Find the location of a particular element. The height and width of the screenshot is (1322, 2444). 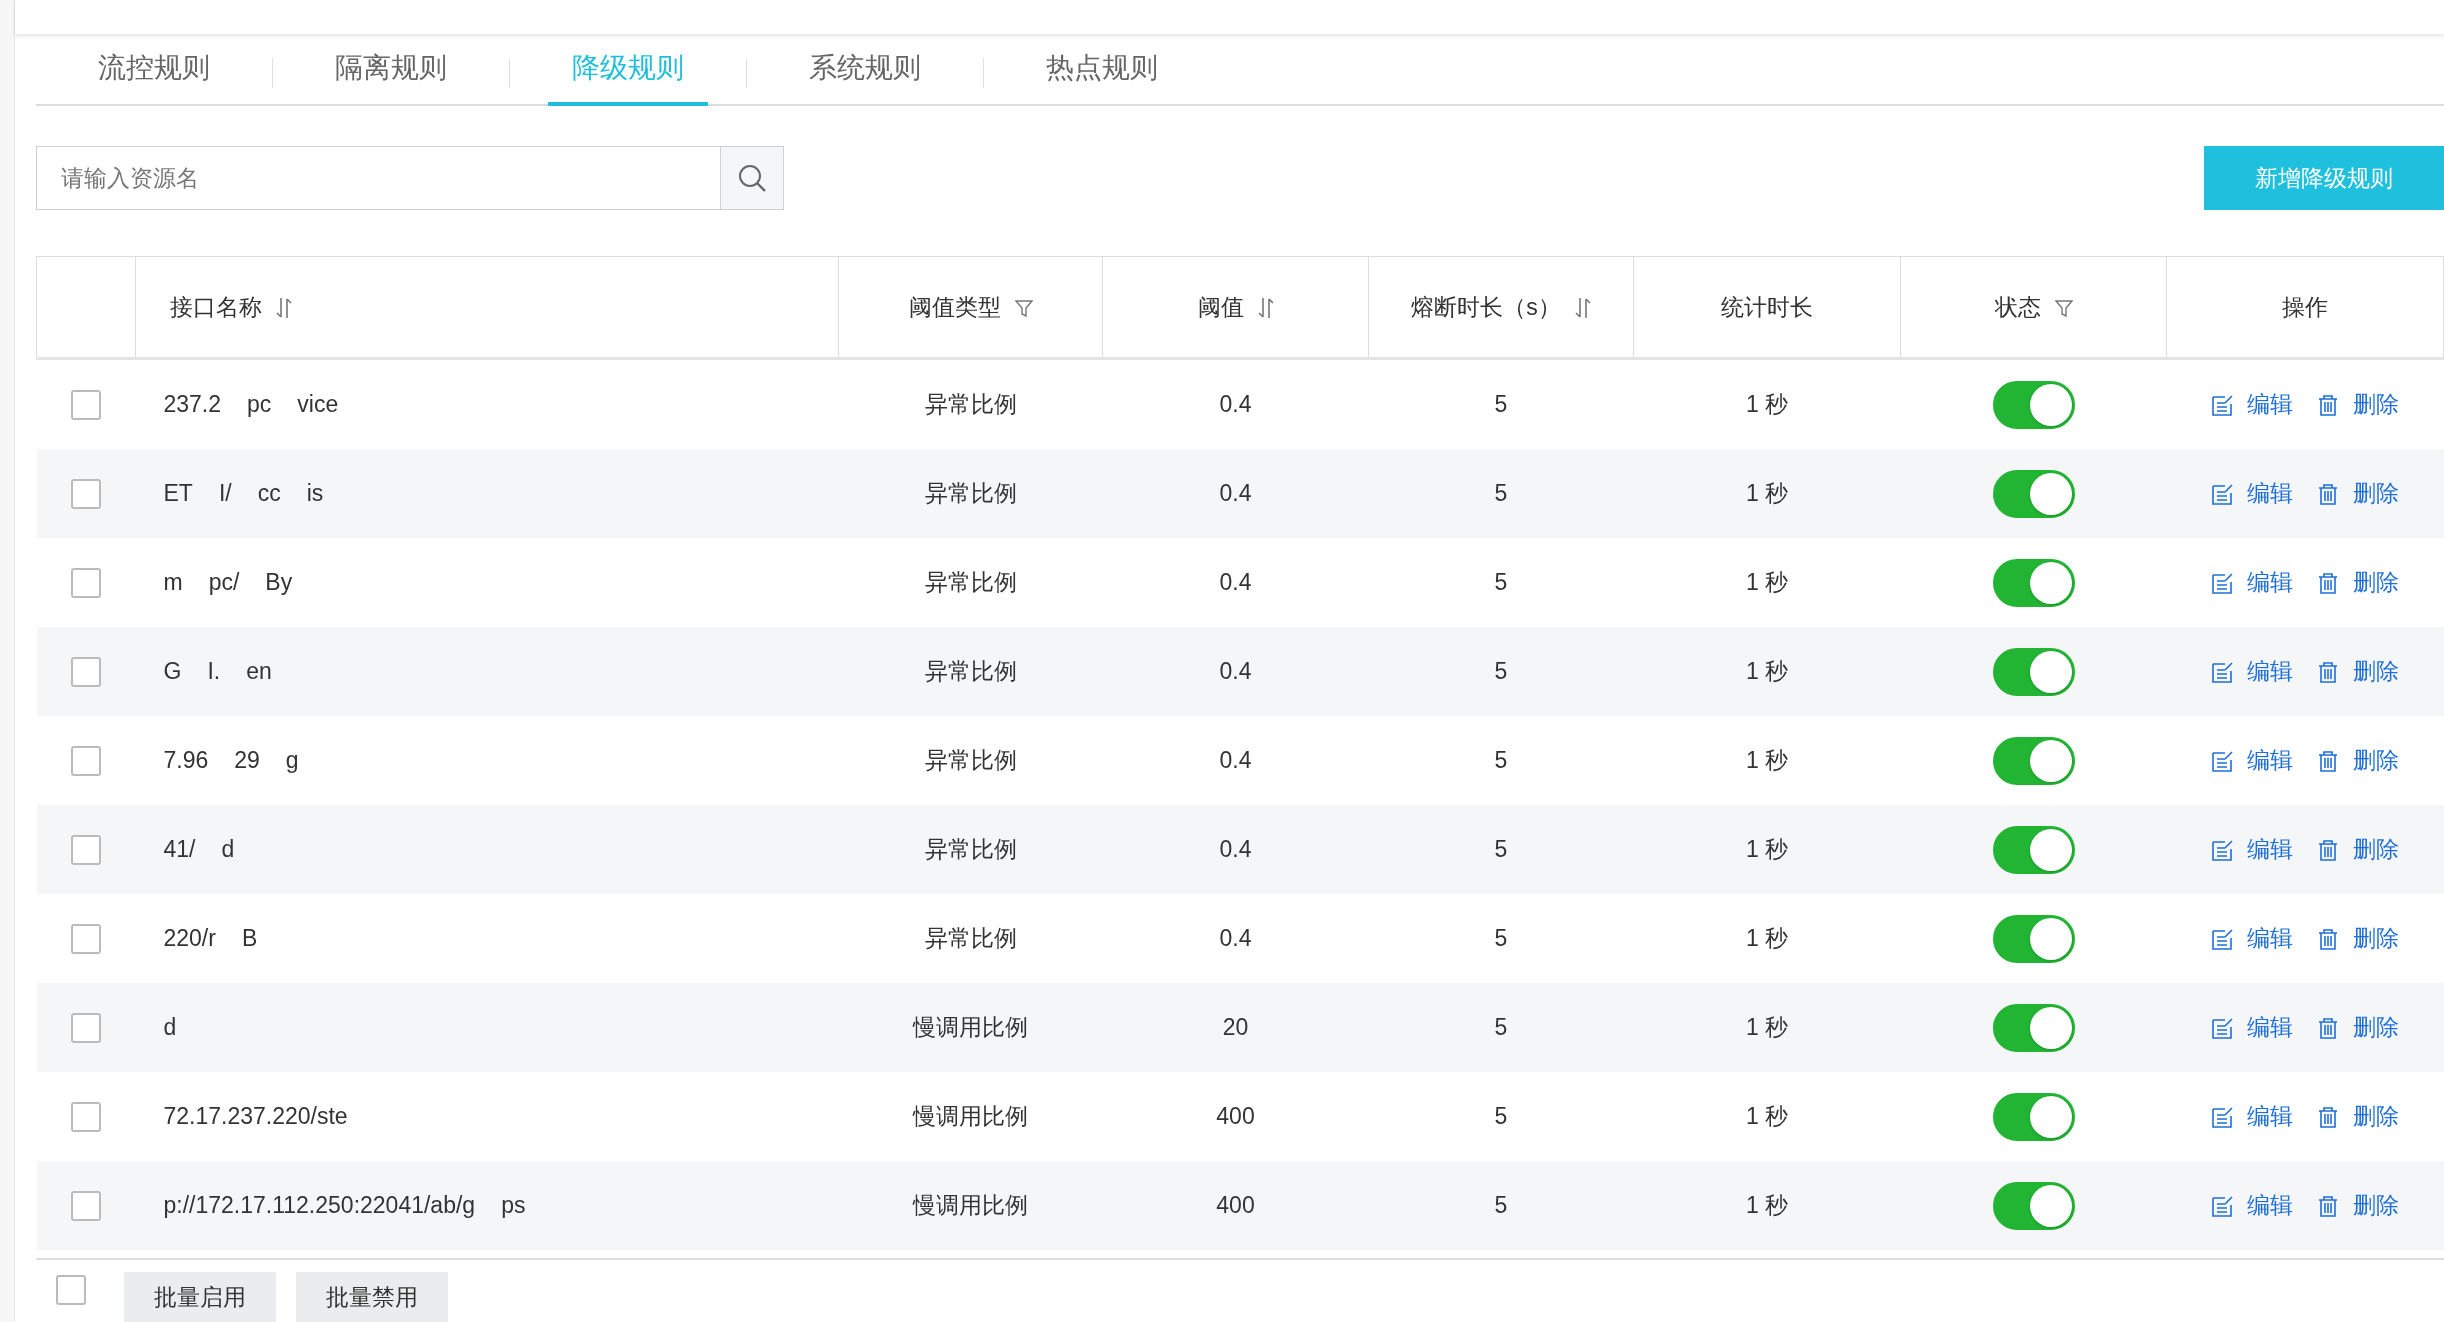

bulk-button: 批量禁用 is located at coordinates (372, 1297).